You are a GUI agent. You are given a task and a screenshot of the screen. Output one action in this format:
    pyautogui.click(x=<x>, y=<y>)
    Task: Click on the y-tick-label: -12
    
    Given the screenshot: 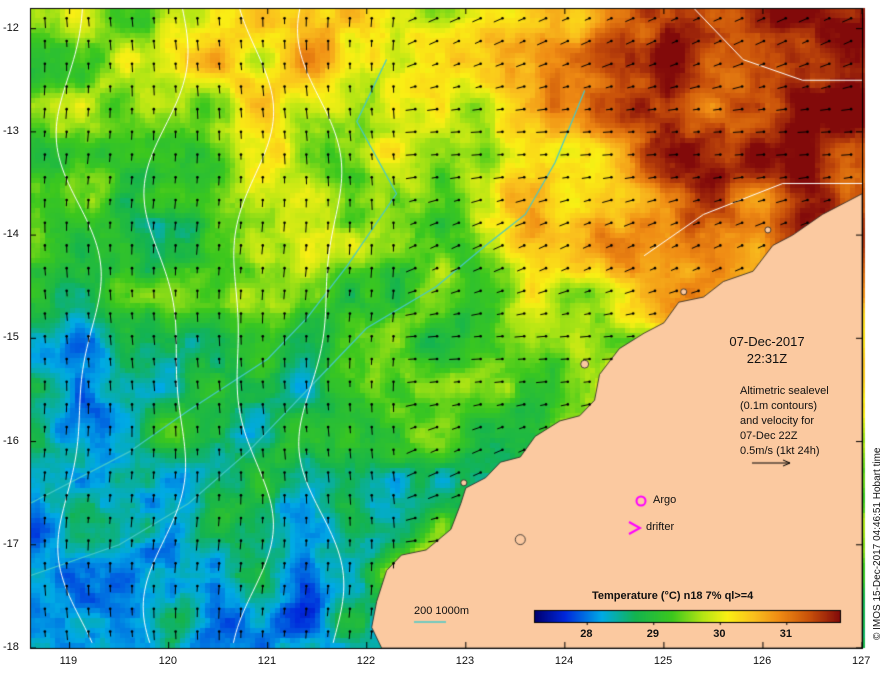 What is the action you would take?
    pyautogui.click(x=11, y=27)
    